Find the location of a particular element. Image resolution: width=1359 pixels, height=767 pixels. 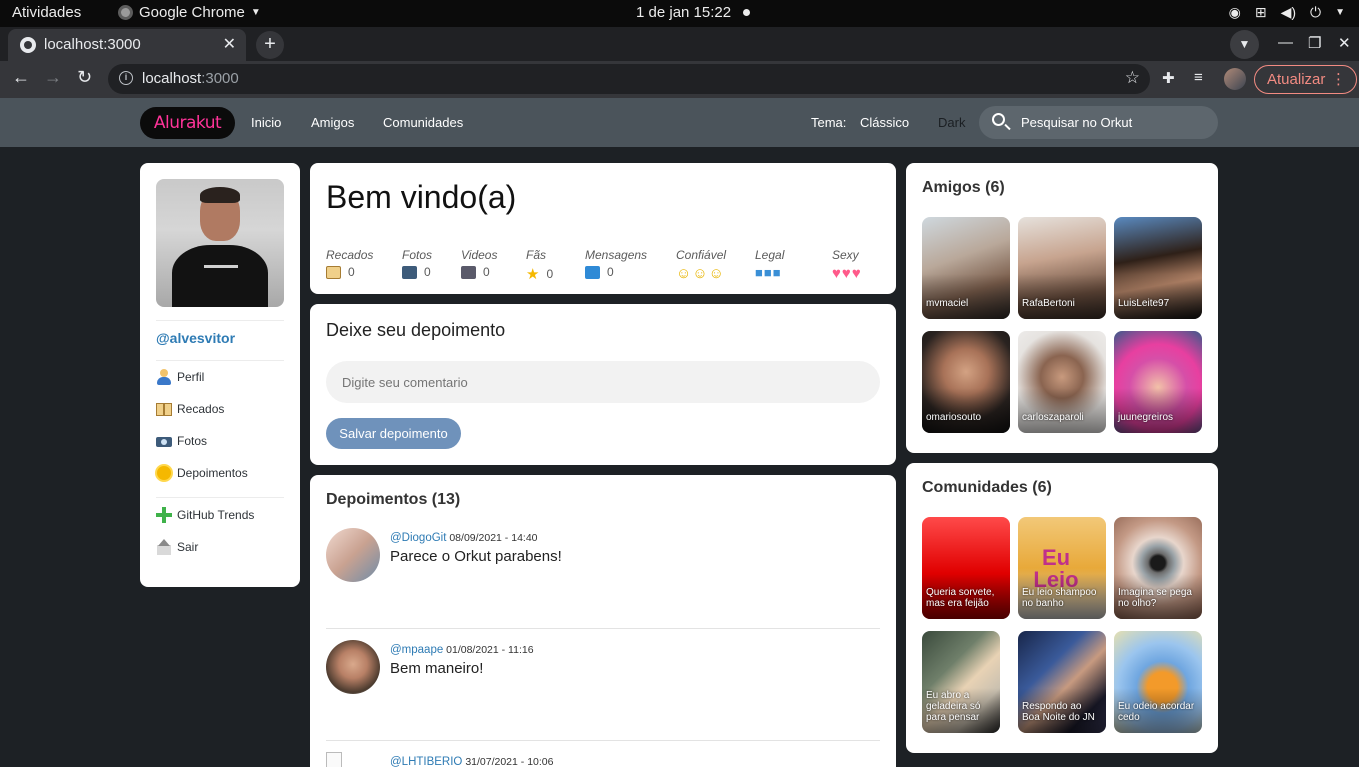

profile-avatar is located at coordinates (1235, 79).